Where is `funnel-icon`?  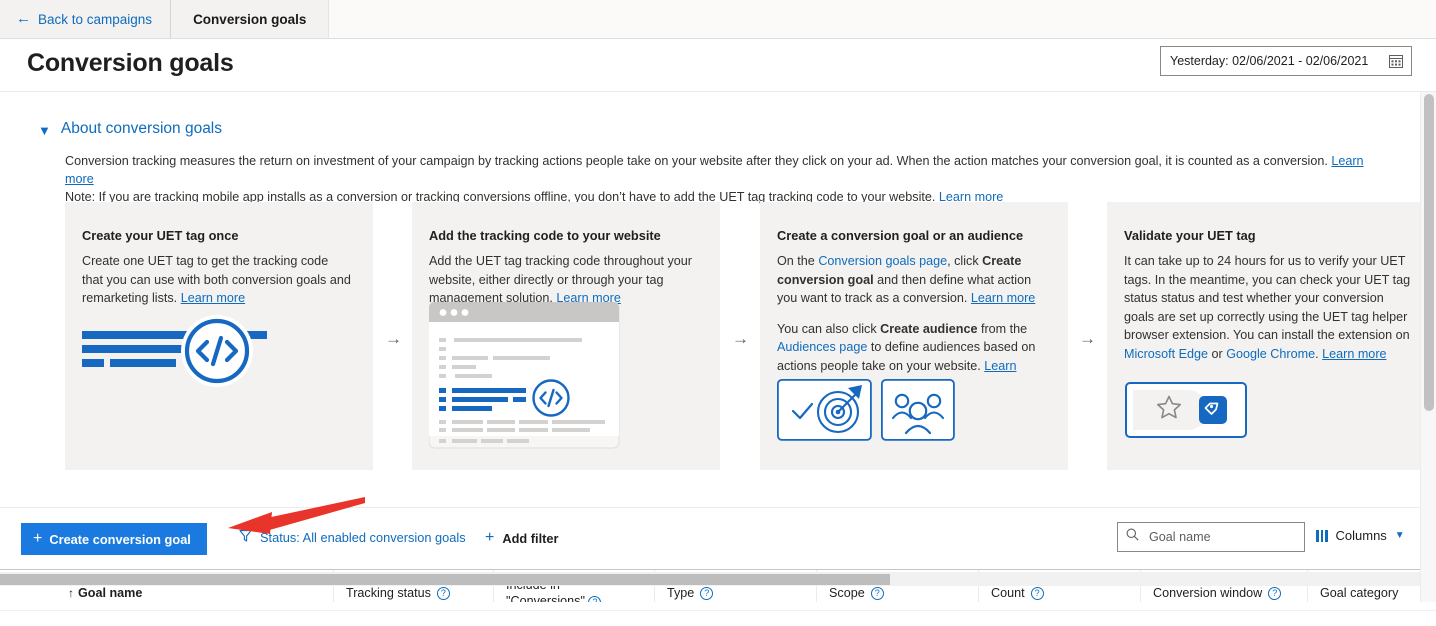 funnel-icon is located at coordinates (245, 537).